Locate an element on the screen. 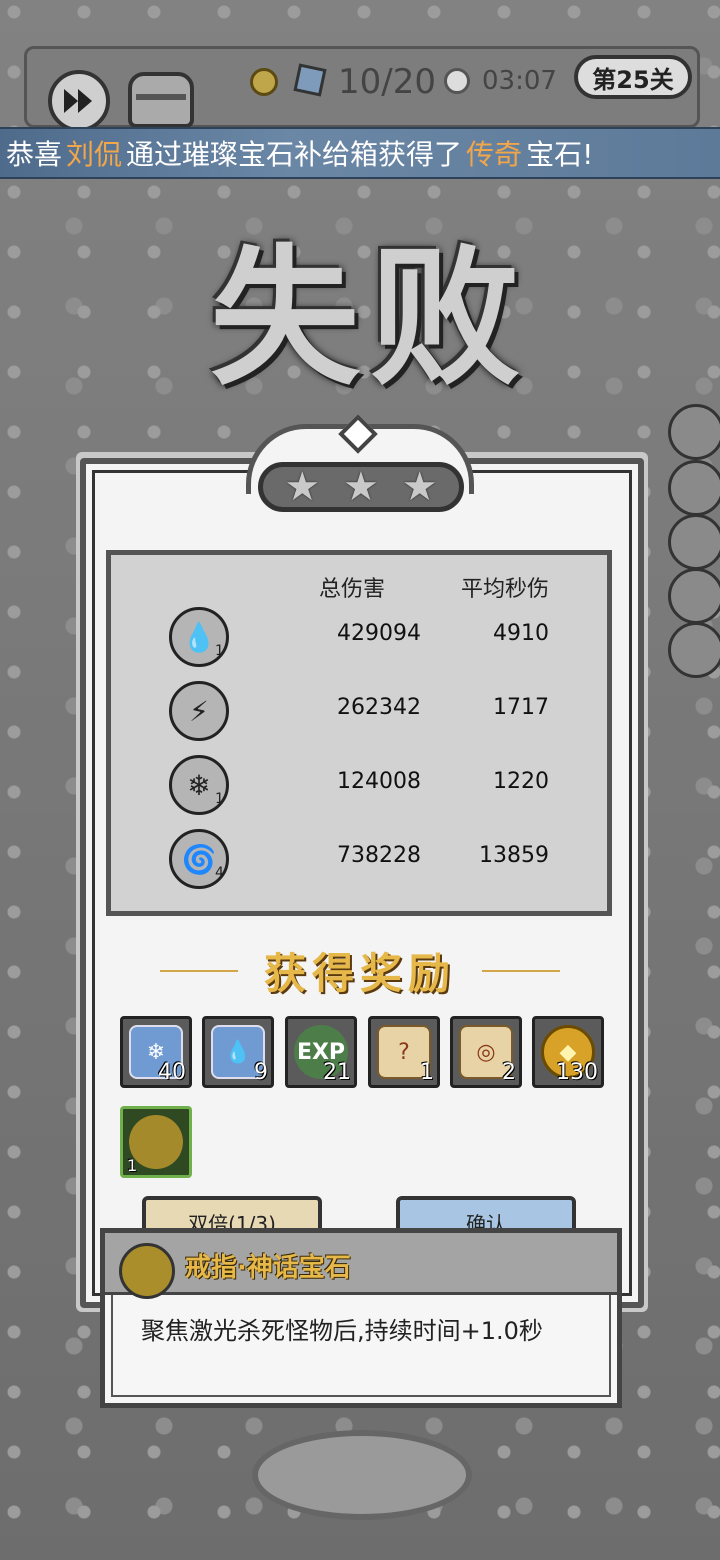 The width and height of the screenshot is (720, 1560). timer: 03:07 is located at coordinates (519, 81).